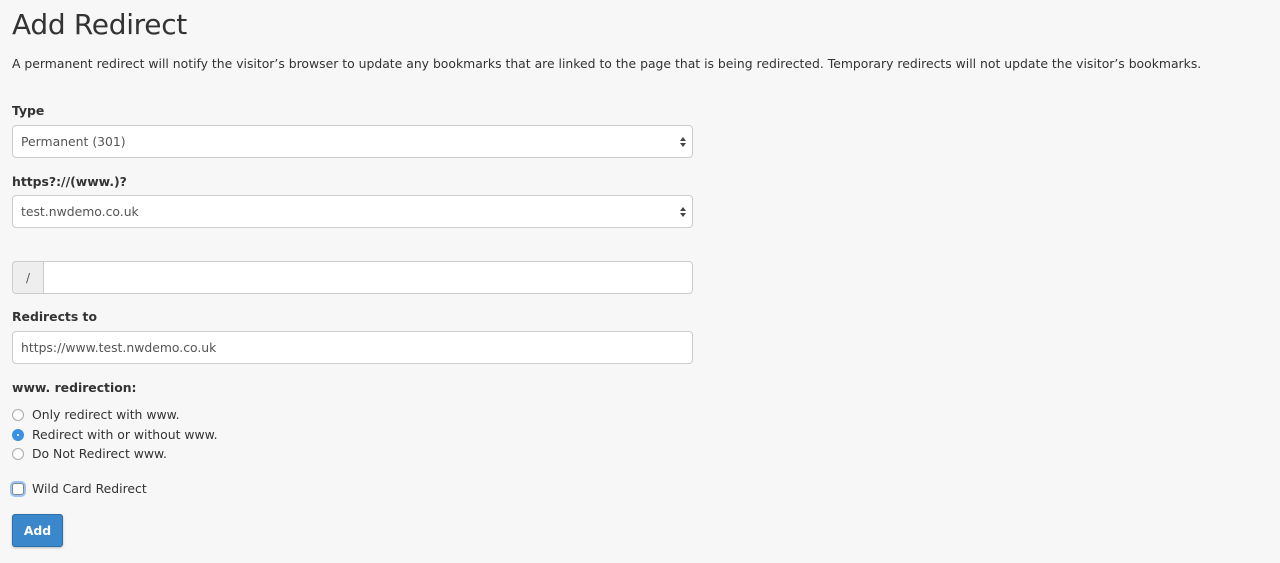  Describe the element at coordinates (73, 141) in the screenshot. I see `type-select-value: Permanent (301)` at that location.